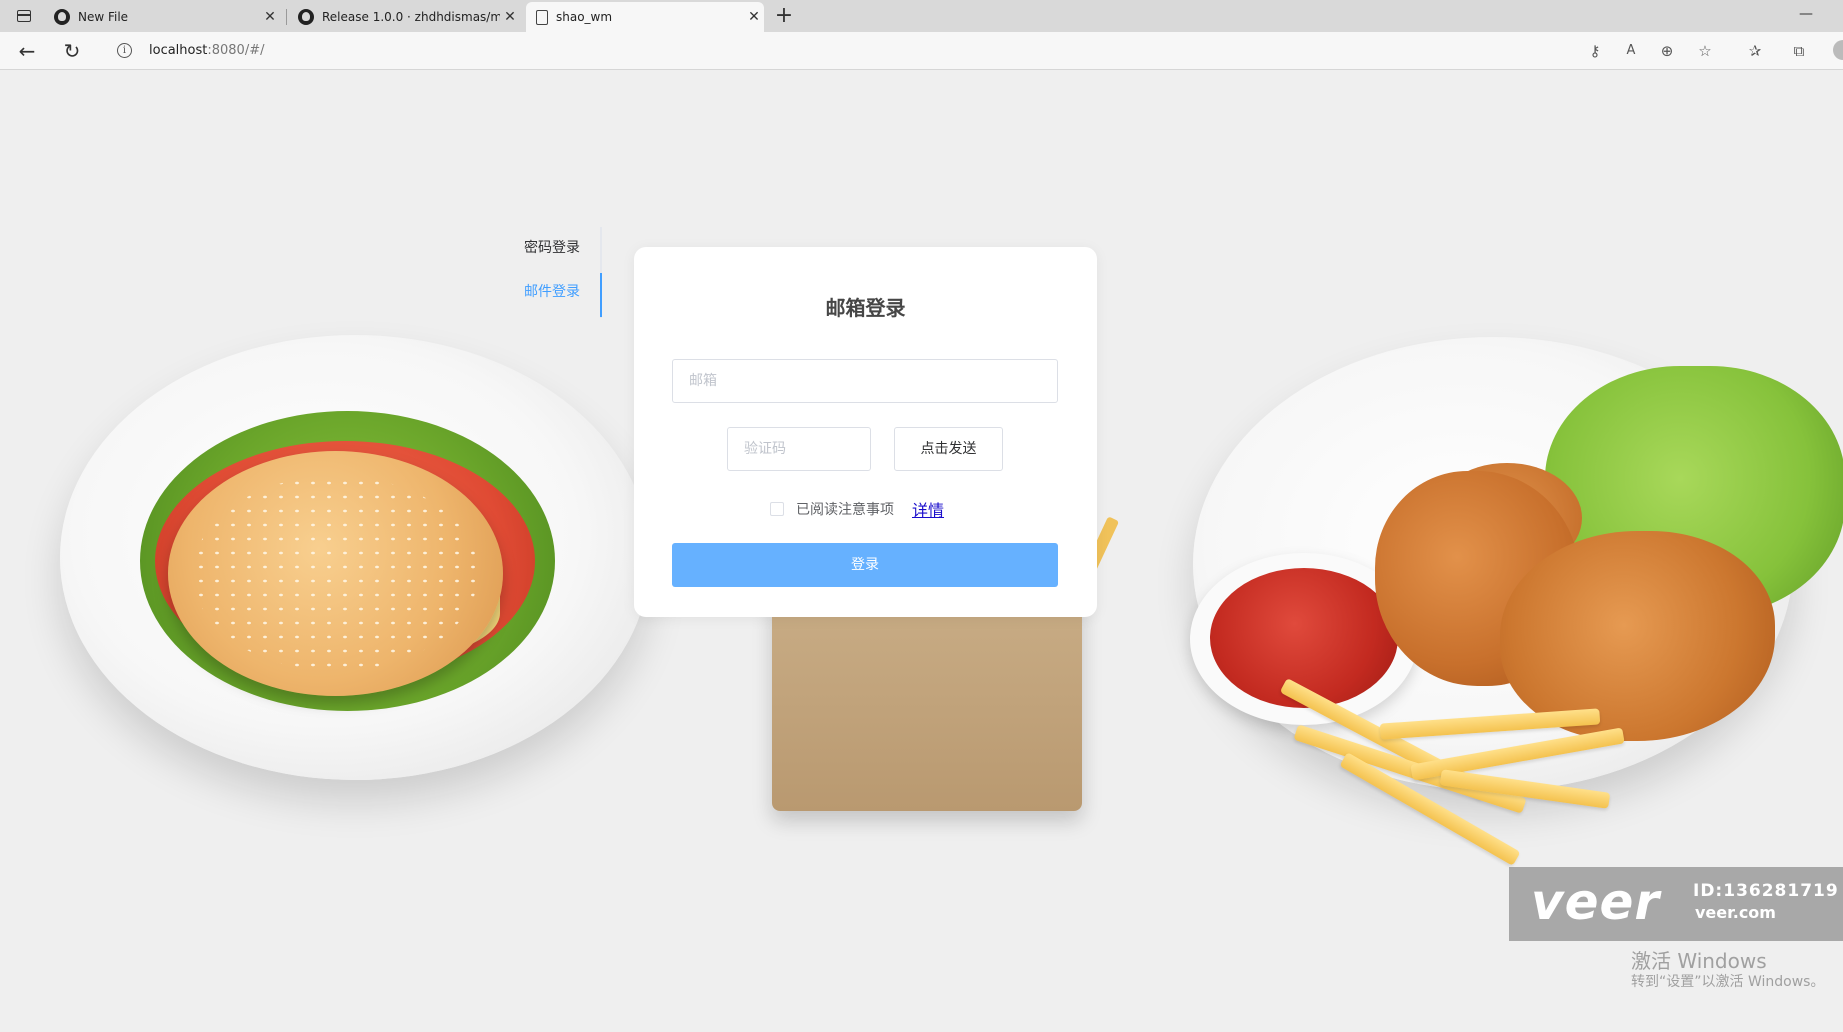  What do you see at coordinates (542, 17) in the screenshot?
I see `page-icon` at bounding box center [542, 17].